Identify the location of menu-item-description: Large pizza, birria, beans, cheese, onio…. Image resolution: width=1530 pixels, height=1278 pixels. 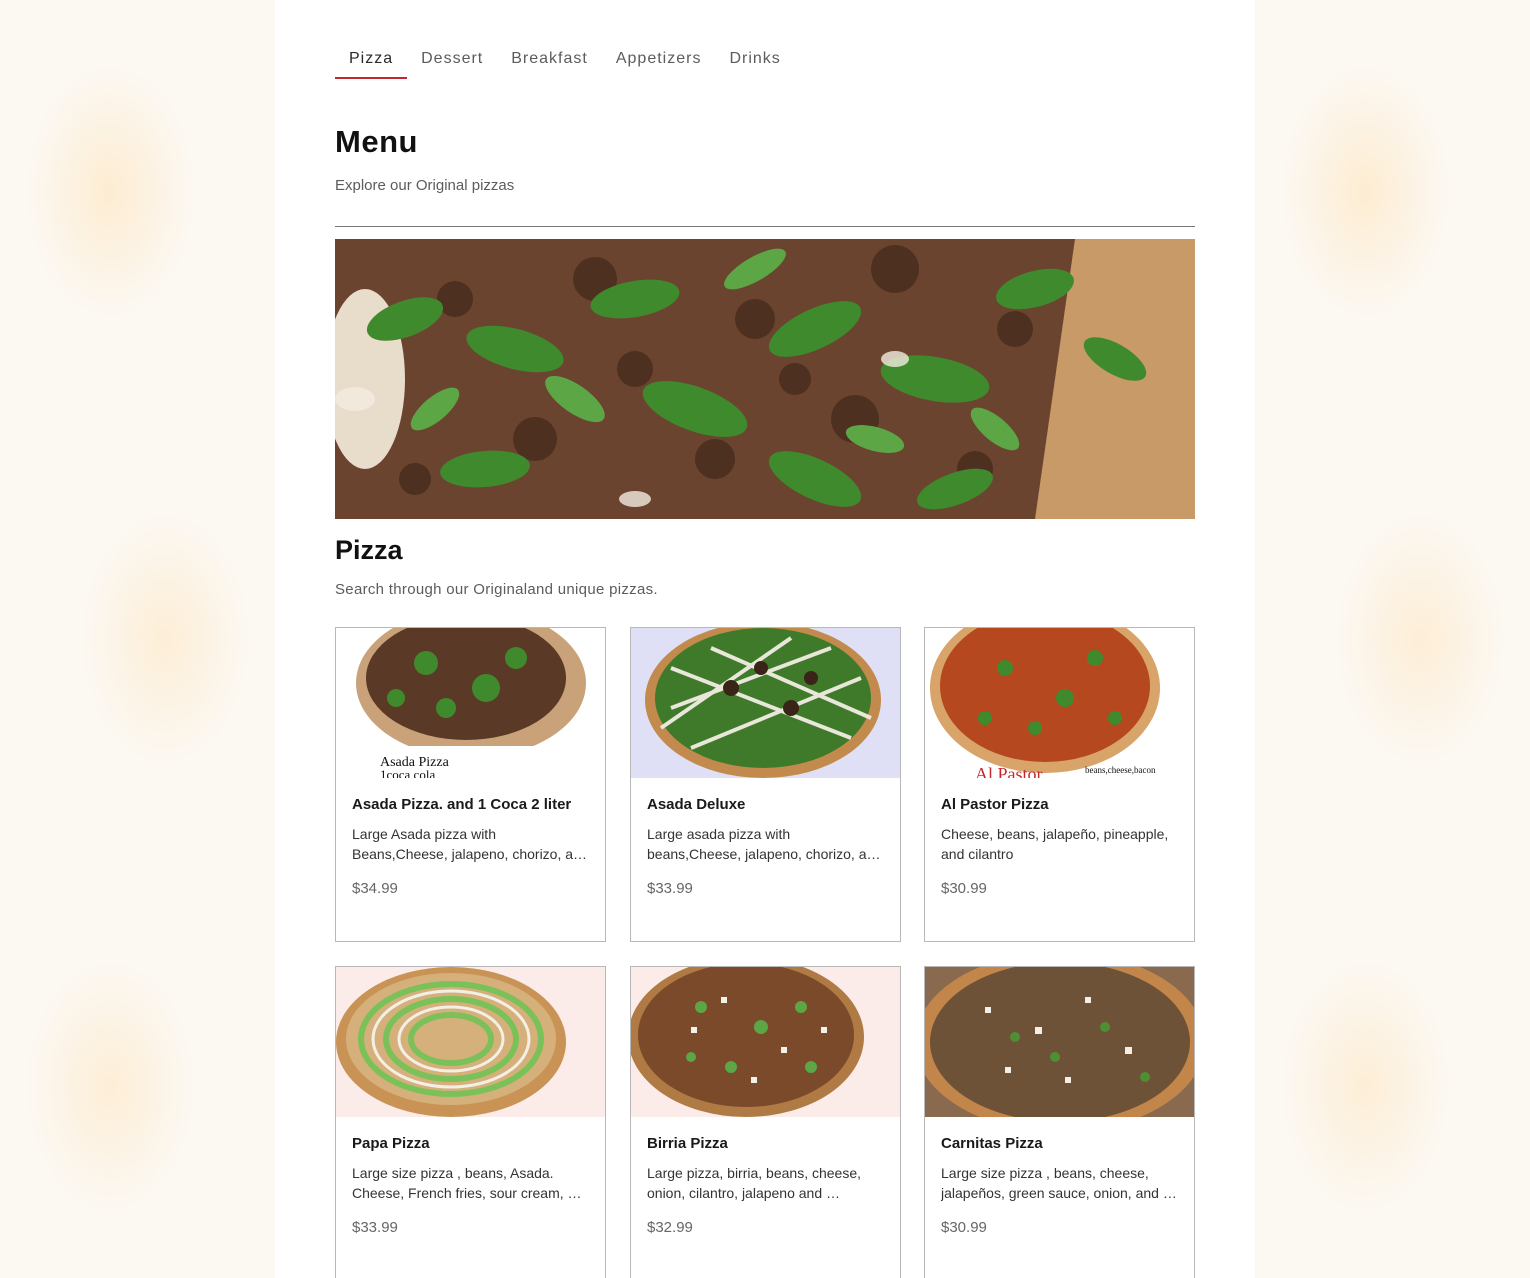
(754, 1183).